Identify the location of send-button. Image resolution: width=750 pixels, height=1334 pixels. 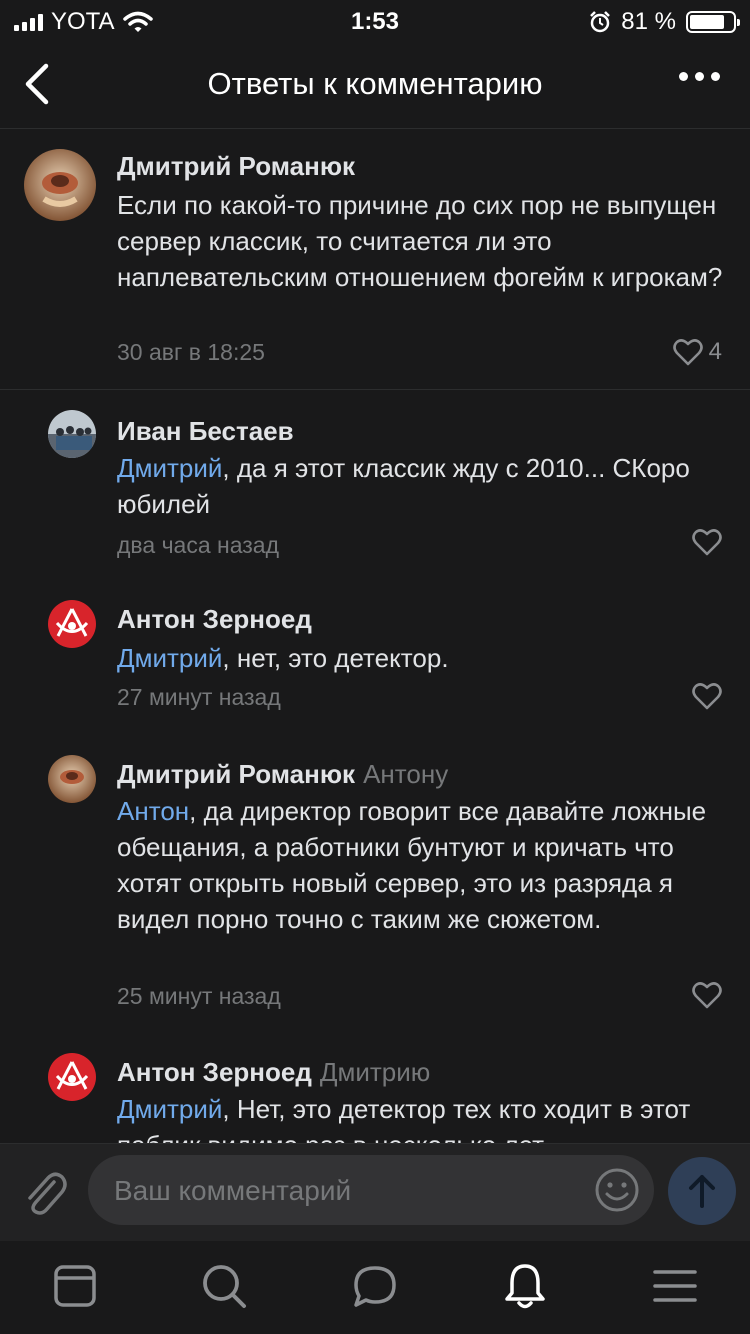
(702, 1191).